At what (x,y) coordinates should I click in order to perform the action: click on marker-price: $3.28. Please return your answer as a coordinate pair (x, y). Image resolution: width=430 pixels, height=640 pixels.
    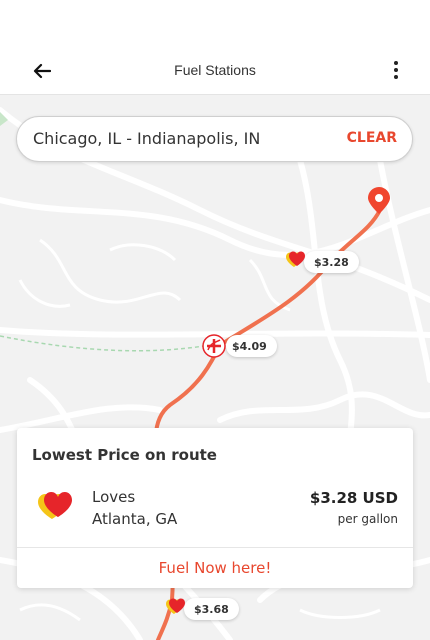
    Looking at the image, I should click on (331, 262).